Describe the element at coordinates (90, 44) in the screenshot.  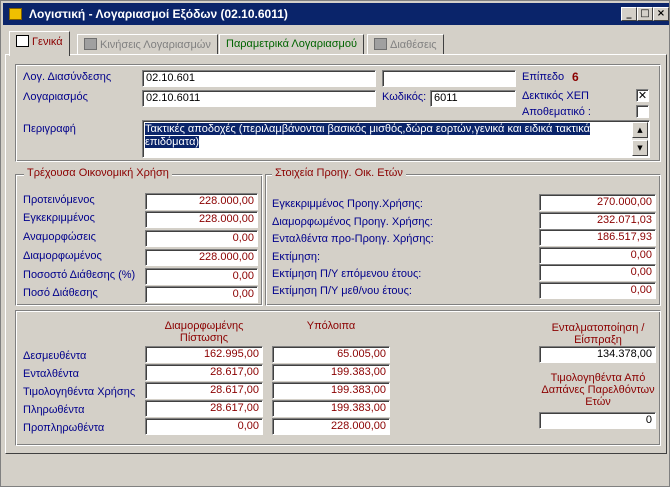
I see `movements-icon` at that location.